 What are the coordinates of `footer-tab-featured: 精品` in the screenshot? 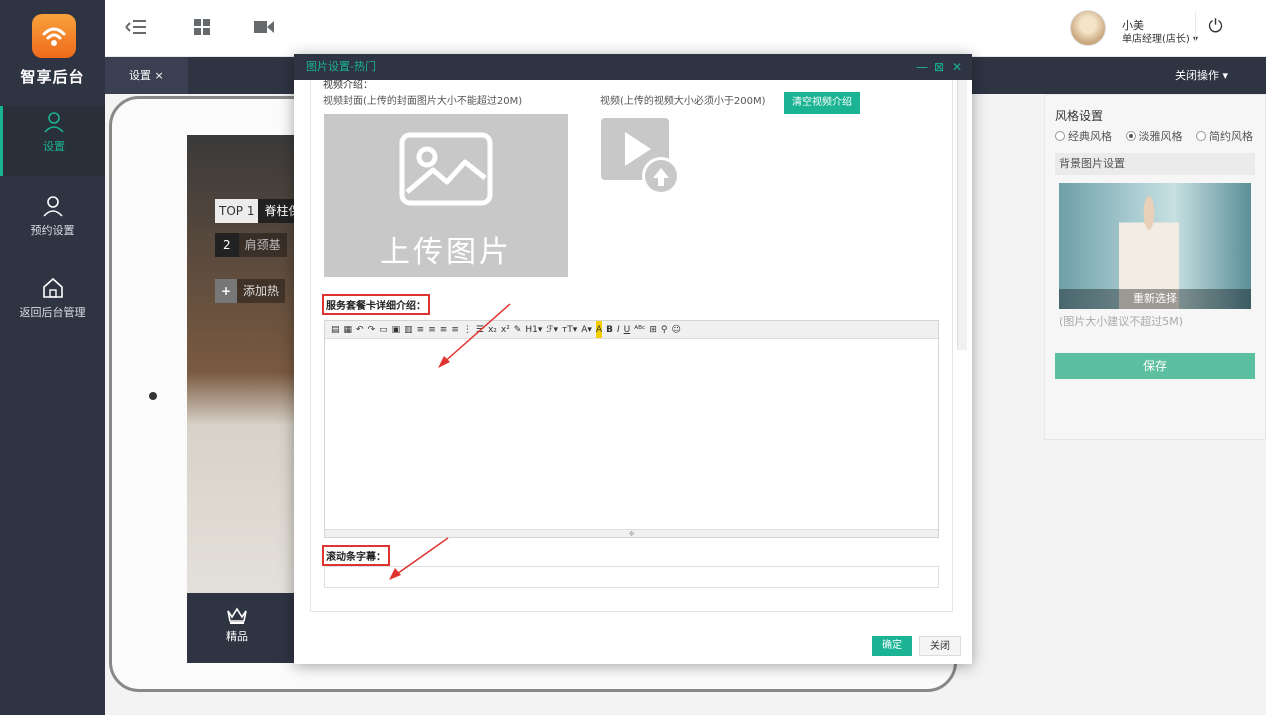 It's located at (237, 625).